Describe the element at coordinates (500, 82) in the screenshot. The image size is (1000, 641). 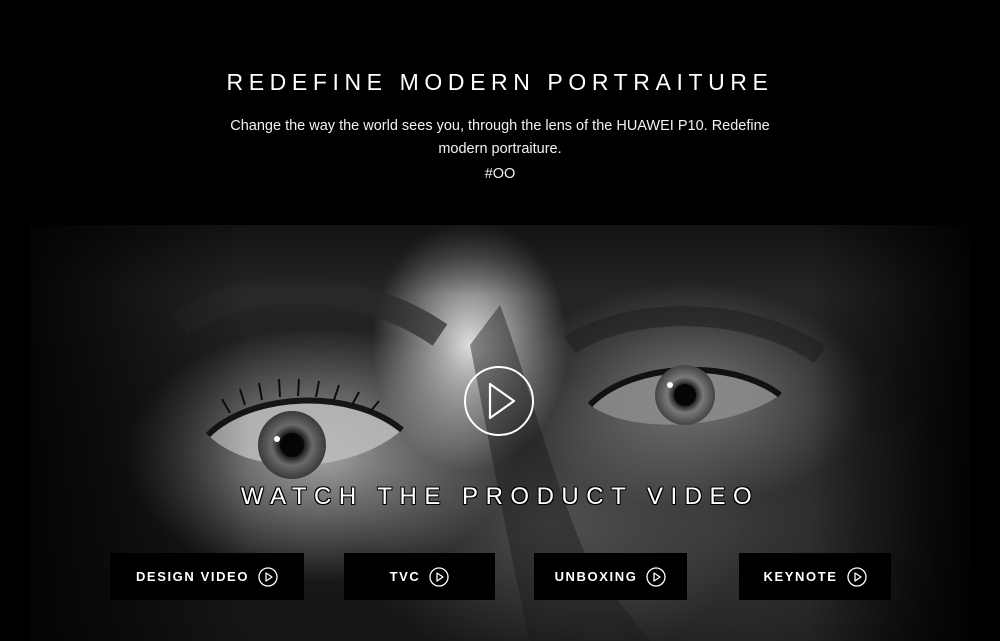
I see `page-title: REDEFINE MODERN PORTRAITURE` at that location.